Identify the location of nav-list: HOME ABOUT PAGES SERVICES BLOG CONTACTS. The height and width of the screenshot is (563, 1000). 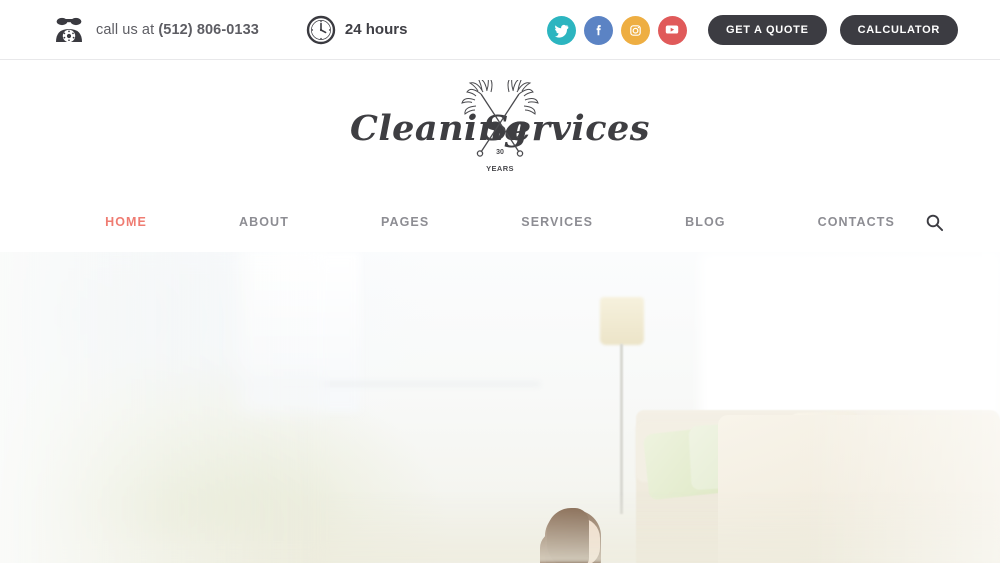
(500, 222).